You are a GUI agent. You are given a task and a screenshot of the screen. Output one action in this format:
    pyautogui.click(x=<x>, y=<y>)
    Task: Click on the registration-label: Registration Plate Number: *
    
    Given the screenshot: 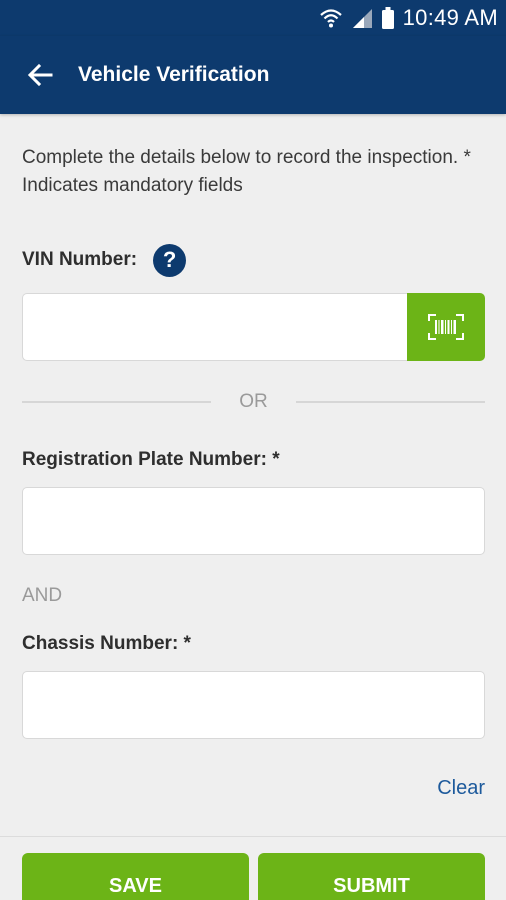 What is the action you would take?
    pyautogui.click(x=151, y=459)
    